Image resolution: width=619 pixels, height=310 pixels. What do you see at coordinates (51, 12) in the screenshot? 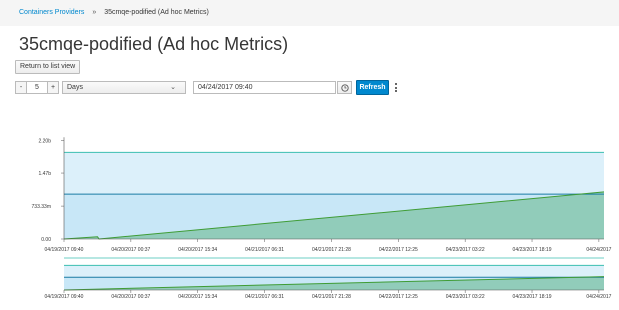
I see `breadcrumb-link-containers-providers: Containers Providers` at bounding box center [51, 12].